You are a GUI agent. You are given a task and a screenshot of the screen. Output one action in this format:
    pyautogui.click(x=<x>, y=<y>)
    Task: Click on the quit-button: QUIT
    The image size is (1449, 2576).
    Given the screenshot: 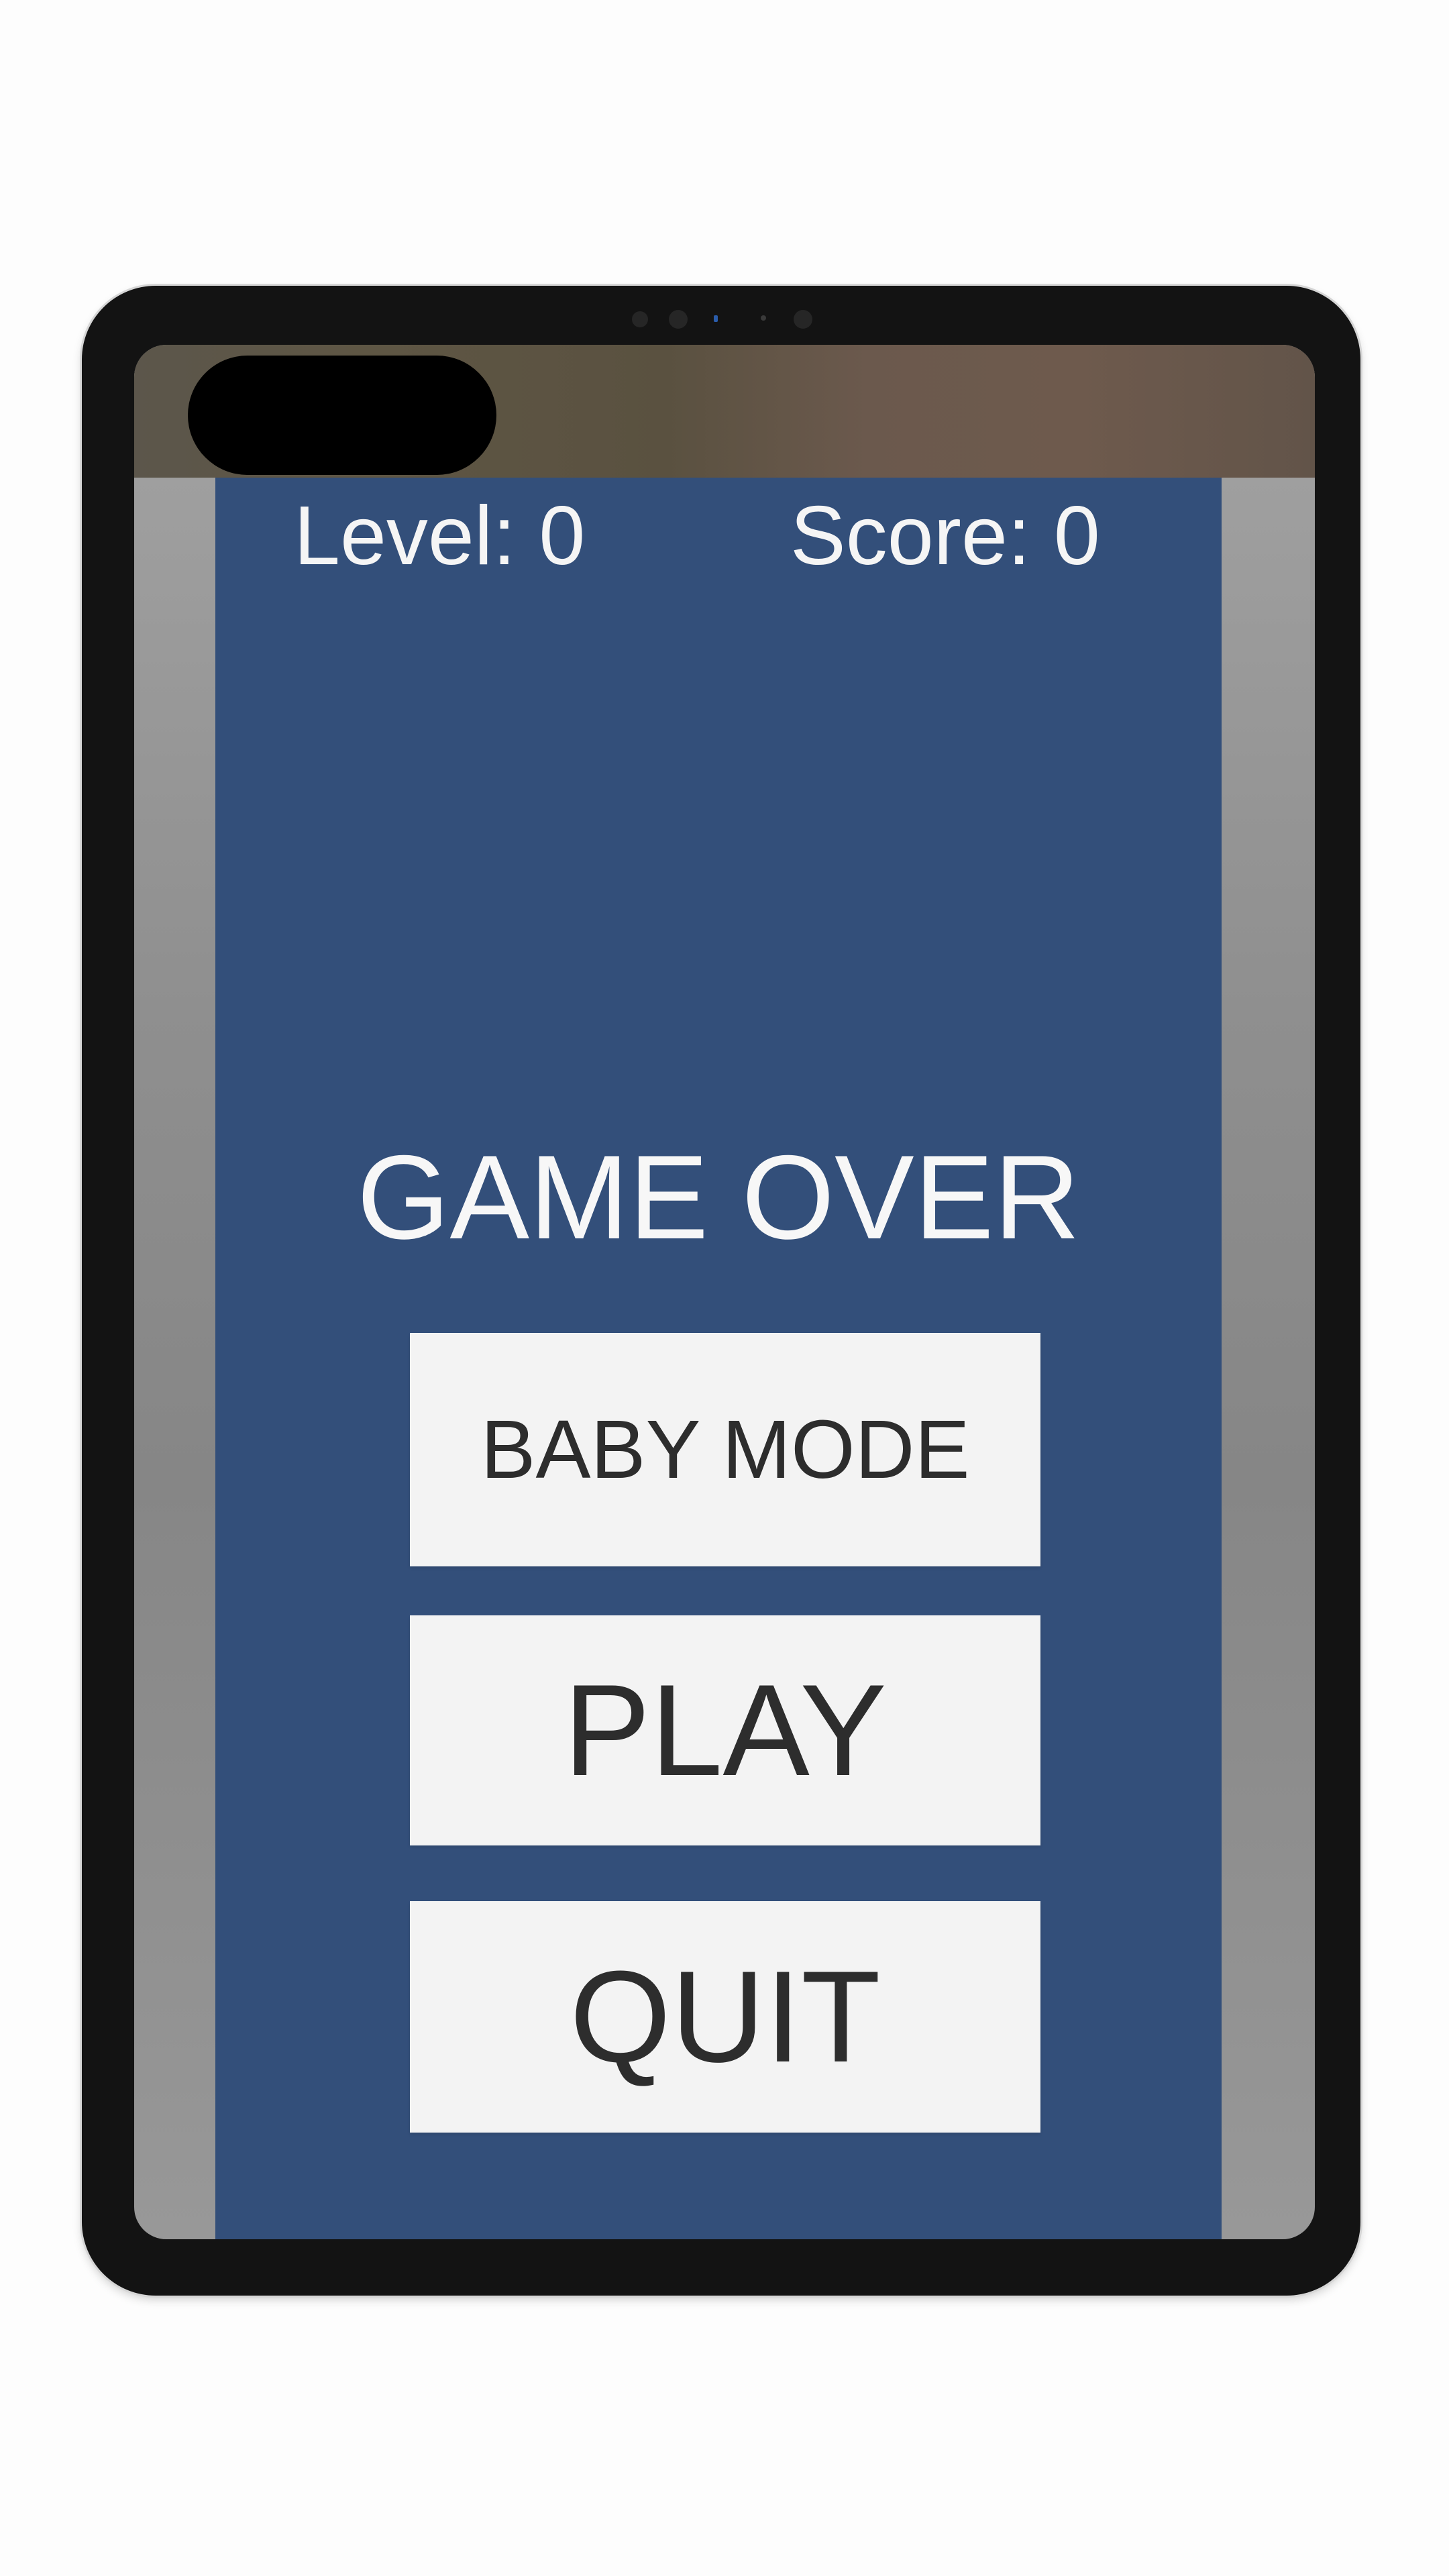 What is the action you would take?
    pyautogui.click(x=725, y=2017)
    